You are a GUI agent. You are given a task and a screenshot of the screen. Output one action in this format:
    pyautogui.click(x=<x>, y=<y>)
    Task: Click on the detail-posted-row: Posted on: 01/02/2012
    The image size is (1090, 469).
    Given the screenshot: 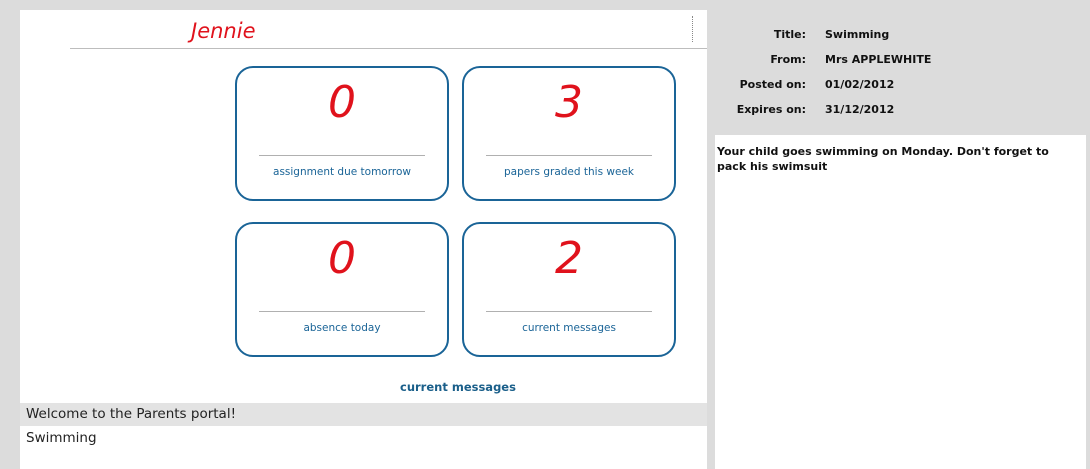 What is the action you would take?
    pyautogui.click(x=900, y=85)
    